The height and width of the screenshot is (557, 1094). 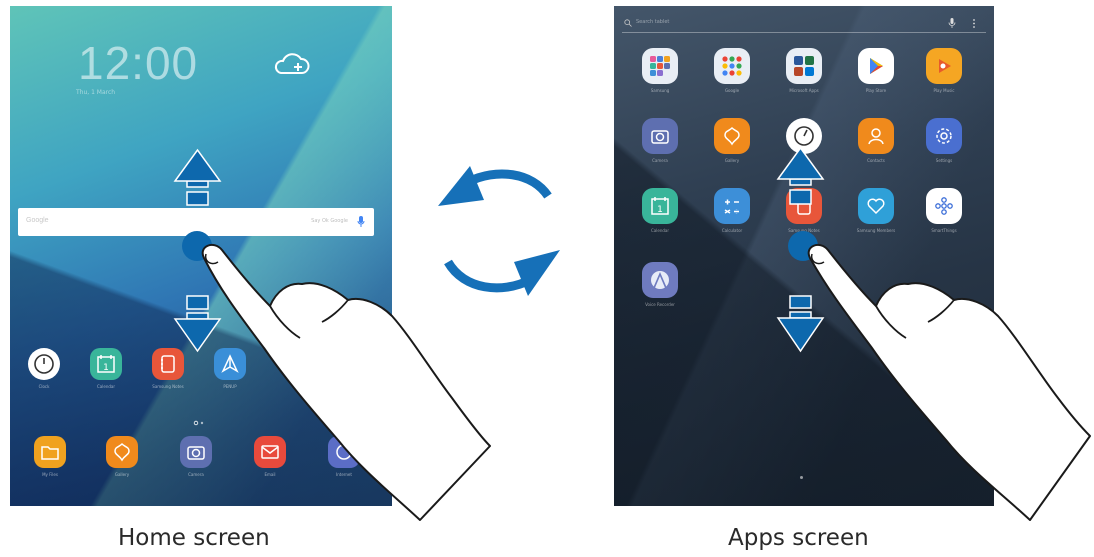 I want to click on home-screen-caption: Home screen, so click(x=194, y=538).